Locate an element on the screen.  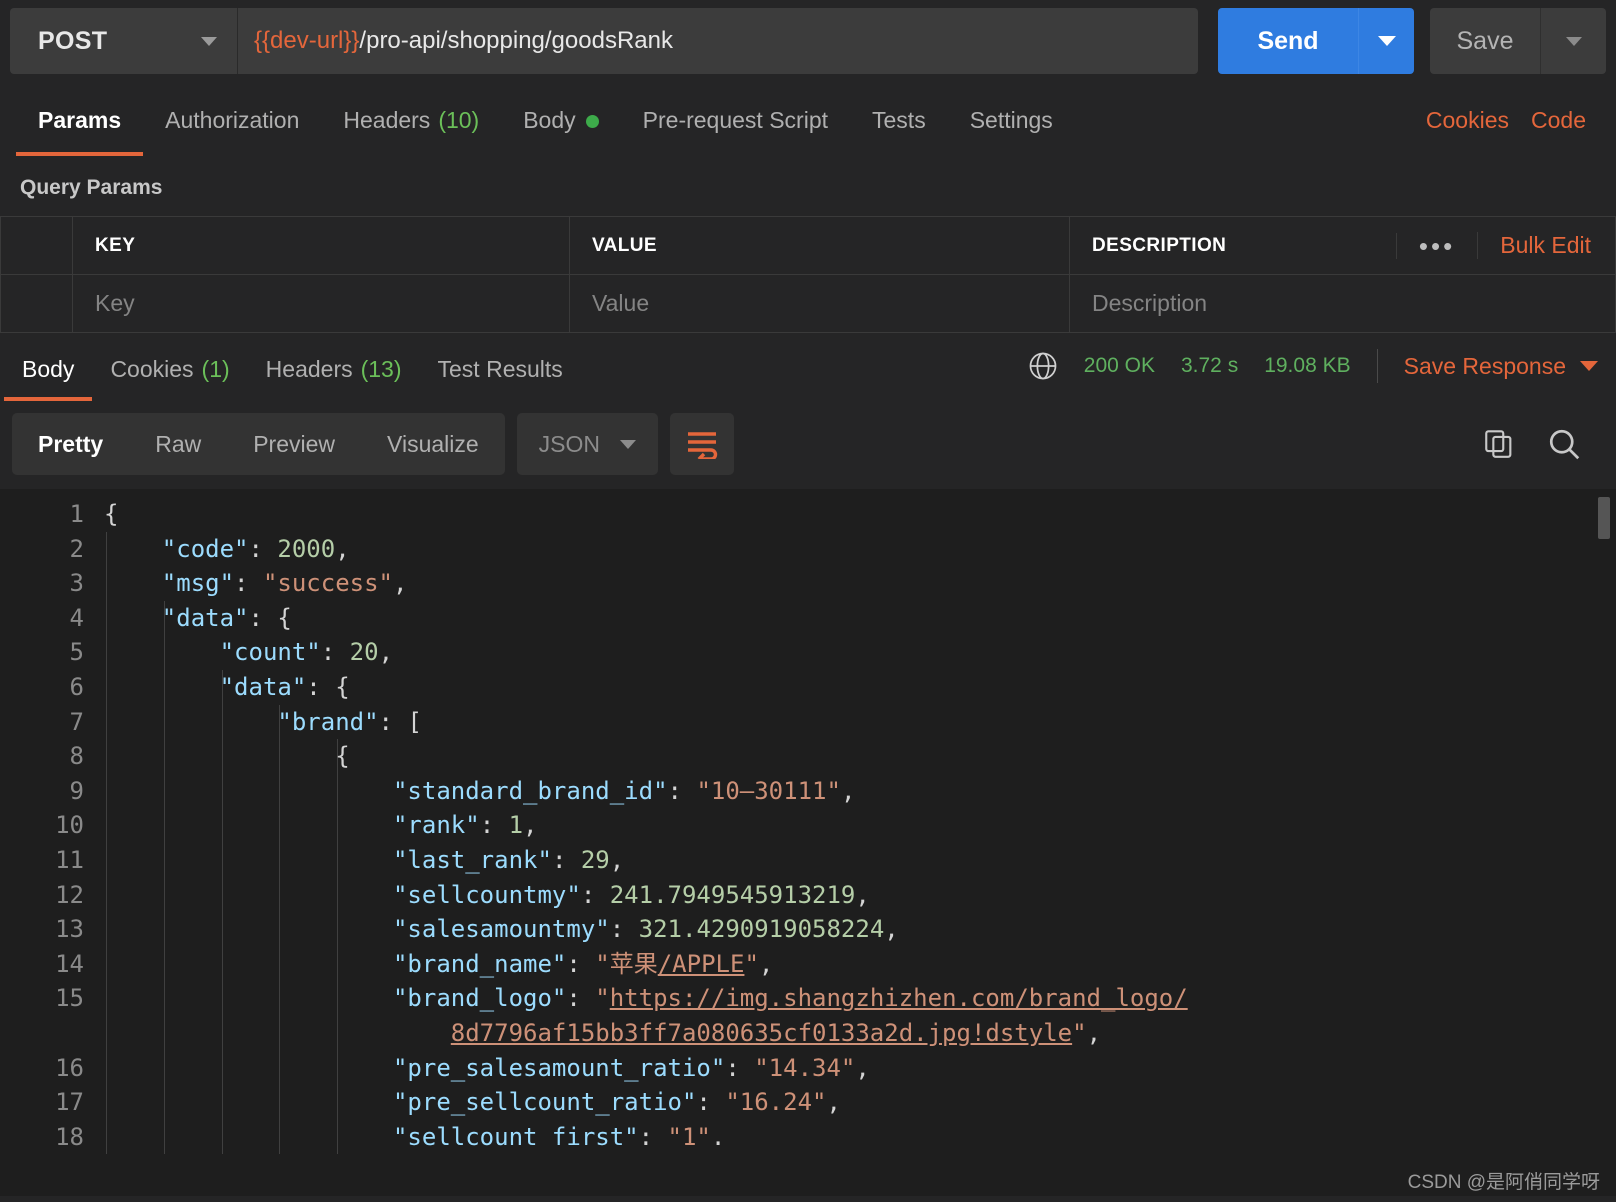
tab-headers: Headers (10) is located at coordinates (411, 131).